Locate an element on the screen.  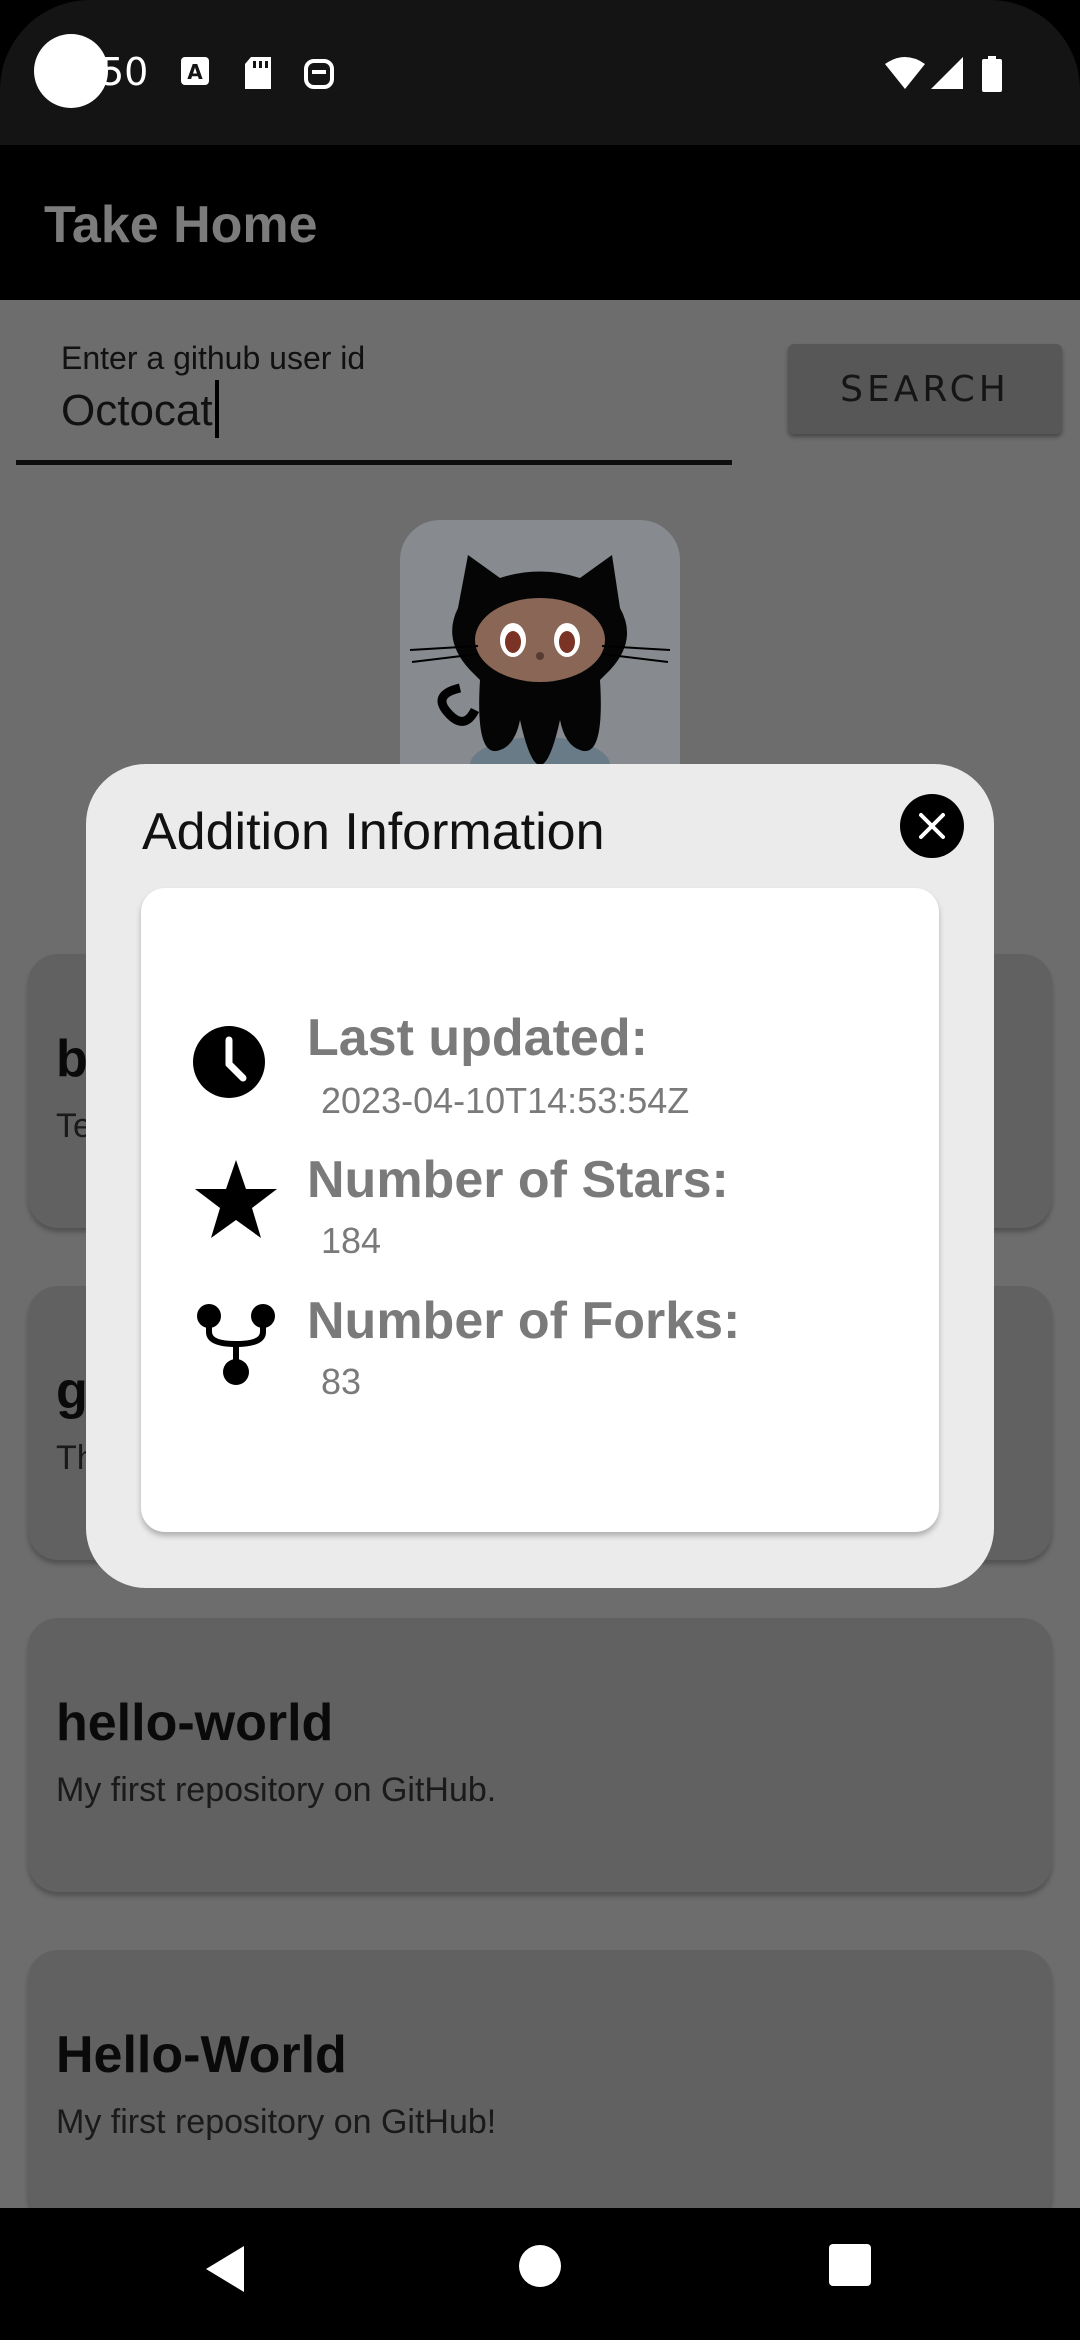
star-icon is located at coordinates (236, 1199).